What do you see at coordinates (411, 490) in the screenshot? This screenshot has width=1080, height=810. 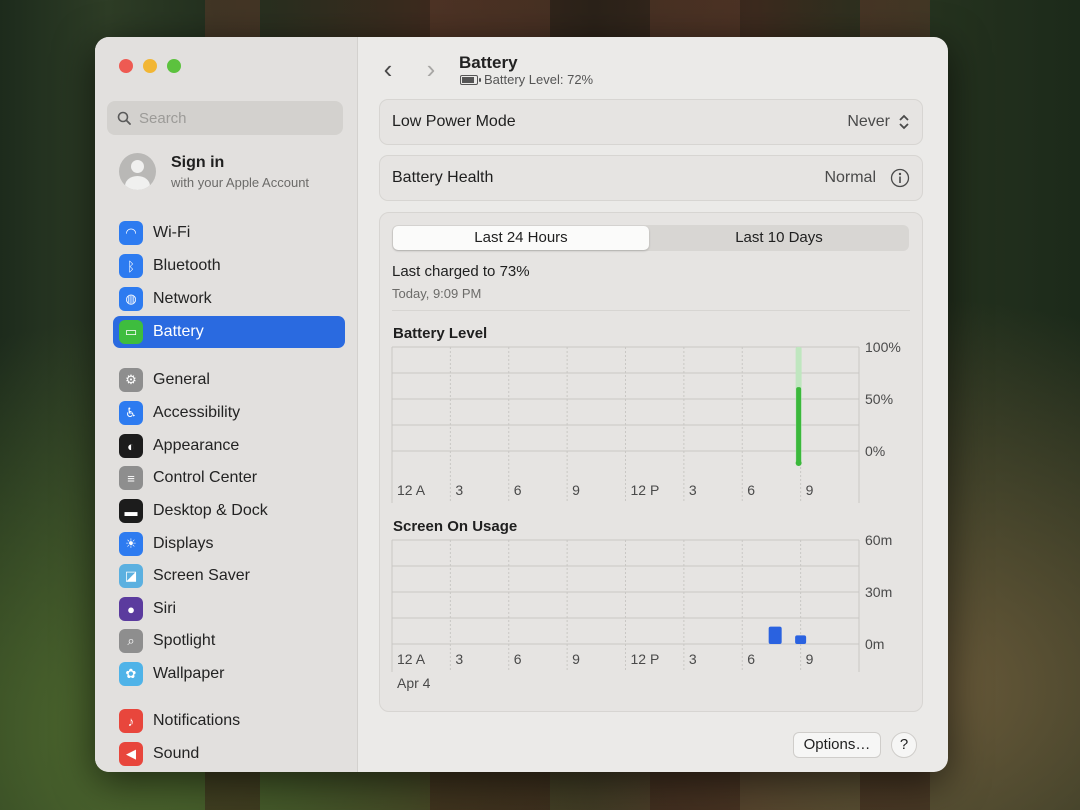 I see `battery-level-x-tick: 12 A` at bounding box center [411, 490].